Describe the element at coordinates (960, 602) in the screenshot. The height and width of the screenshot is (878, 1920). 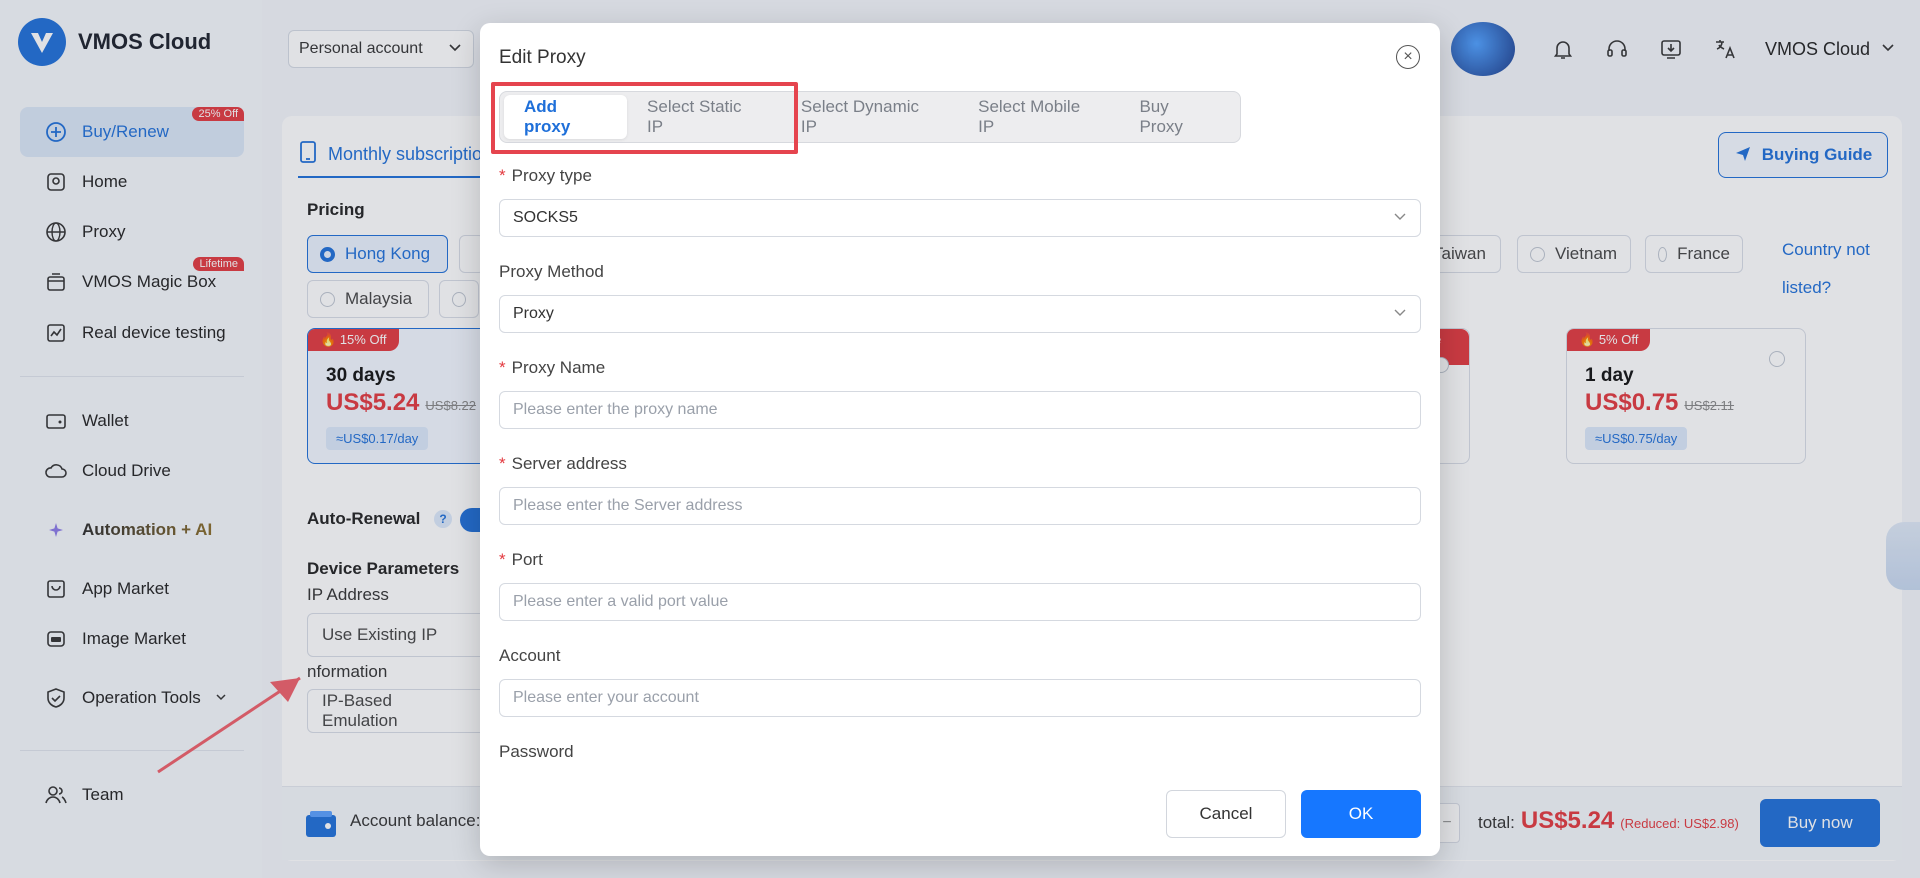
I see `port-input: Please enter a valid port value` at that location.